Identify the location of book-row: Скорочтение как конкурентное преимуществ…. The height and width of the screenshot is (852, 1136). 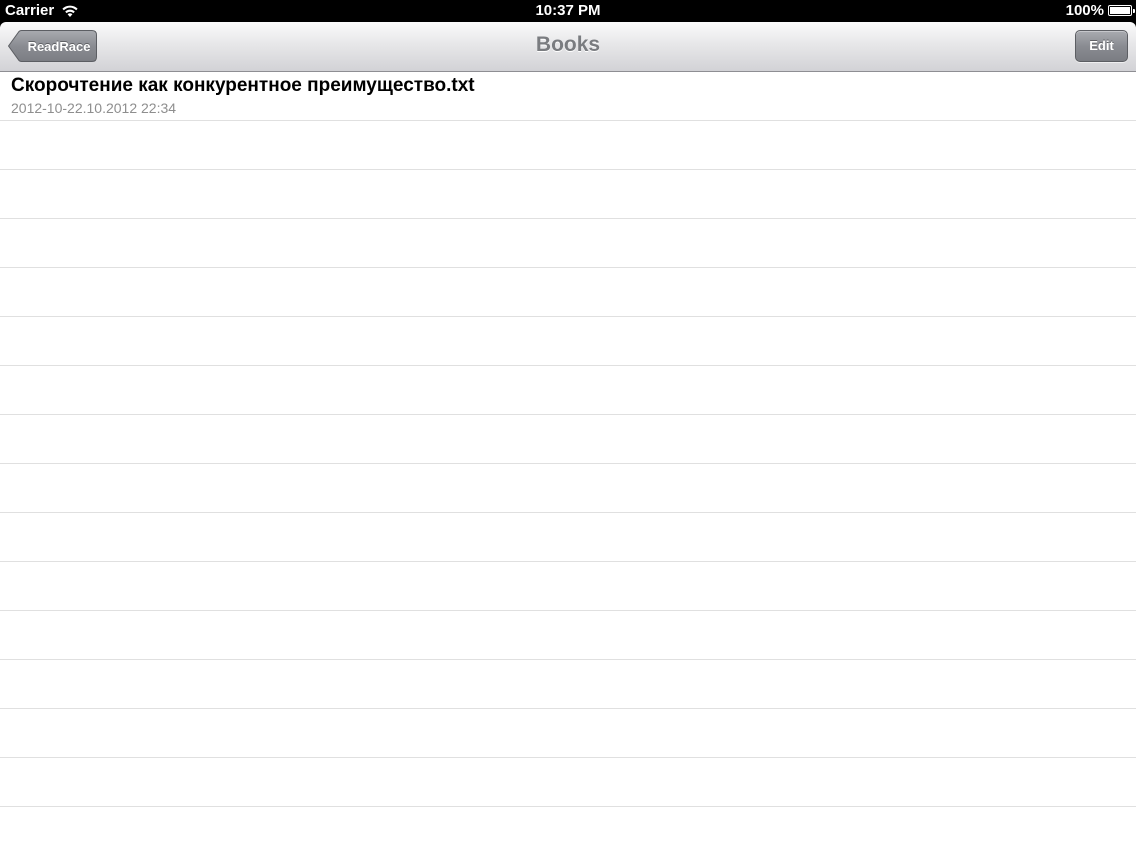
(568, 96).